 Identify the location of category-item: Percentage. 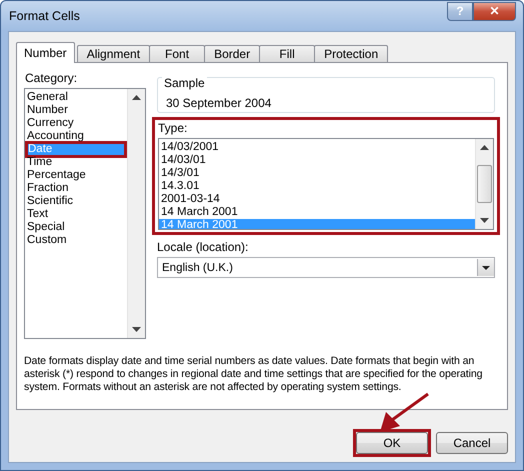
(76, 175).